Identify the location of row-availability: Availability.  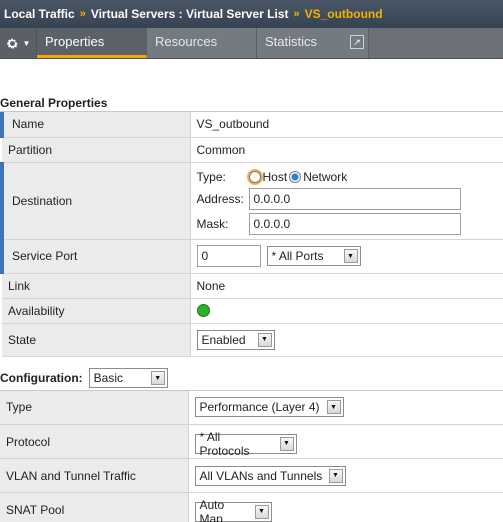
(252, 311).